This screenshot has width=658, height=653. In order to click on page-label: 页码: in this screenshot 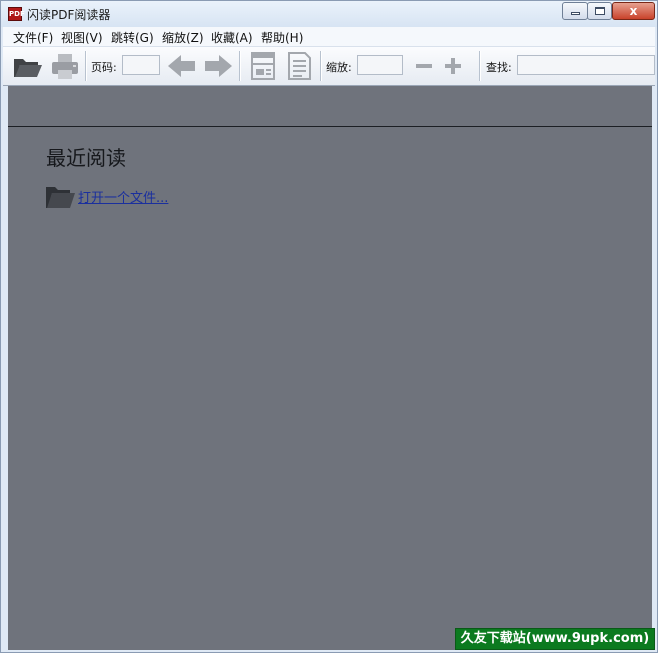, I will do `click(104, 67)`.